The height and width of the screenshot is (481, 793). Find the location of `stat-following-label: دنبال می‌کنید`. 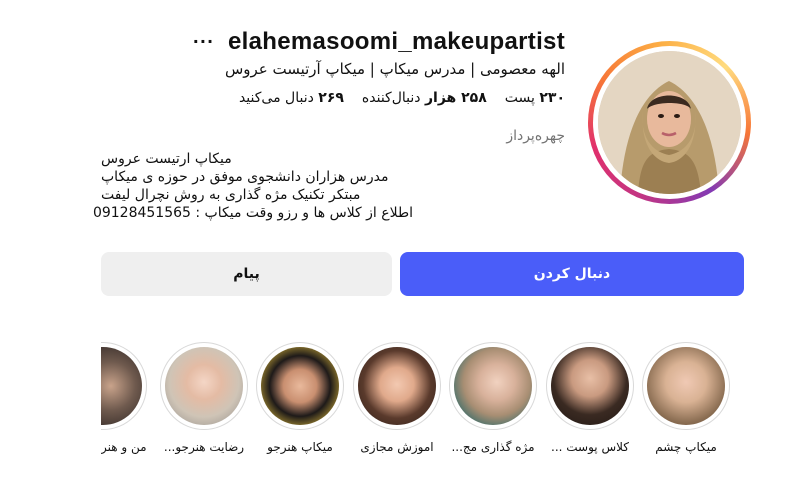

stat-following-label: دنبال می‌کنید is located at coordinates (276, 98).